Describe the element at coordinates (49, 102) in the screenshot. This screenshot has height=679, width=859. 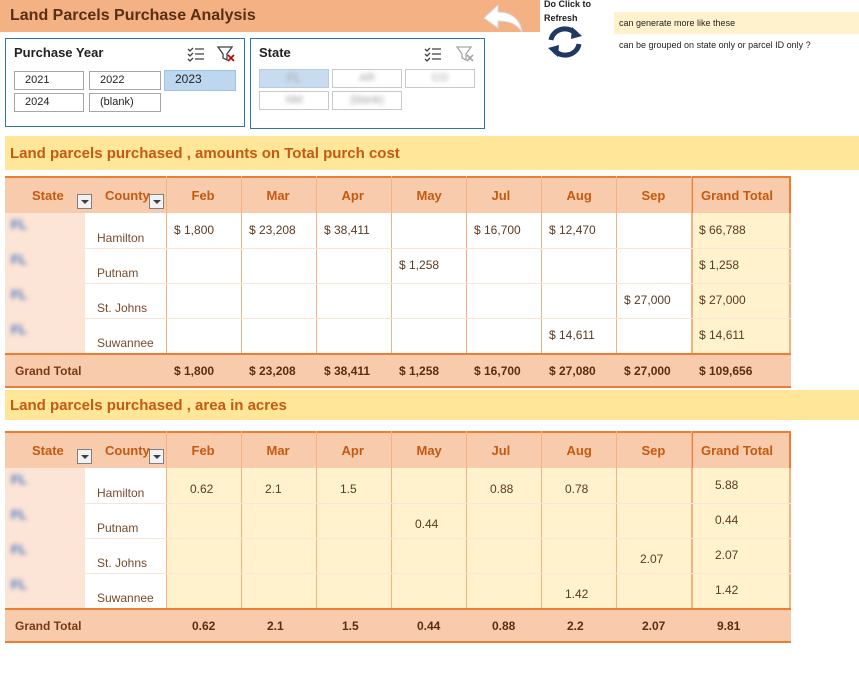
I see `year-2024-chip: 2024` at that location.